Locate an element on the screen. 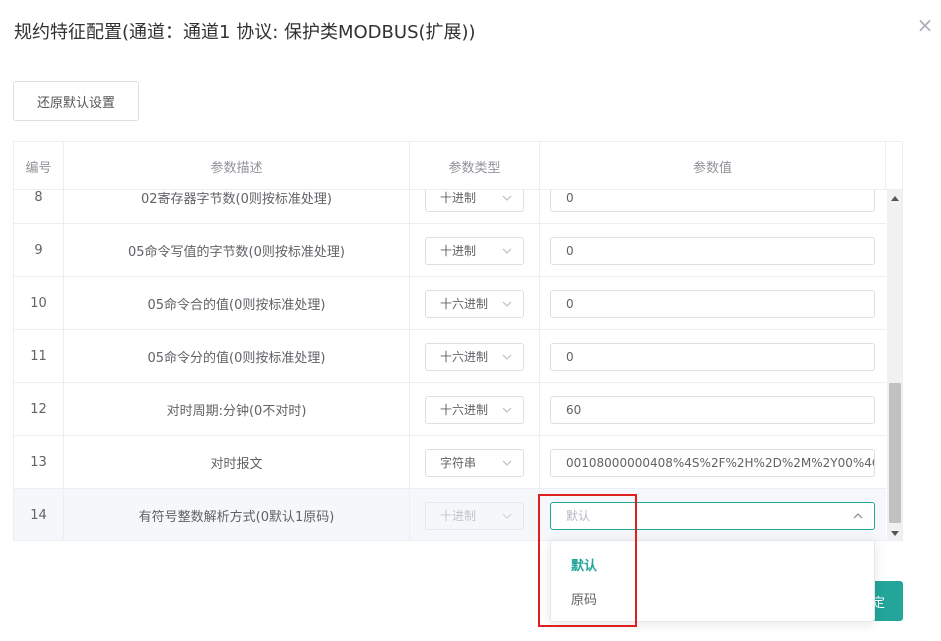 This screenshot has width=941, height=641. row-index: 12 is located at coordinates (39, 409).